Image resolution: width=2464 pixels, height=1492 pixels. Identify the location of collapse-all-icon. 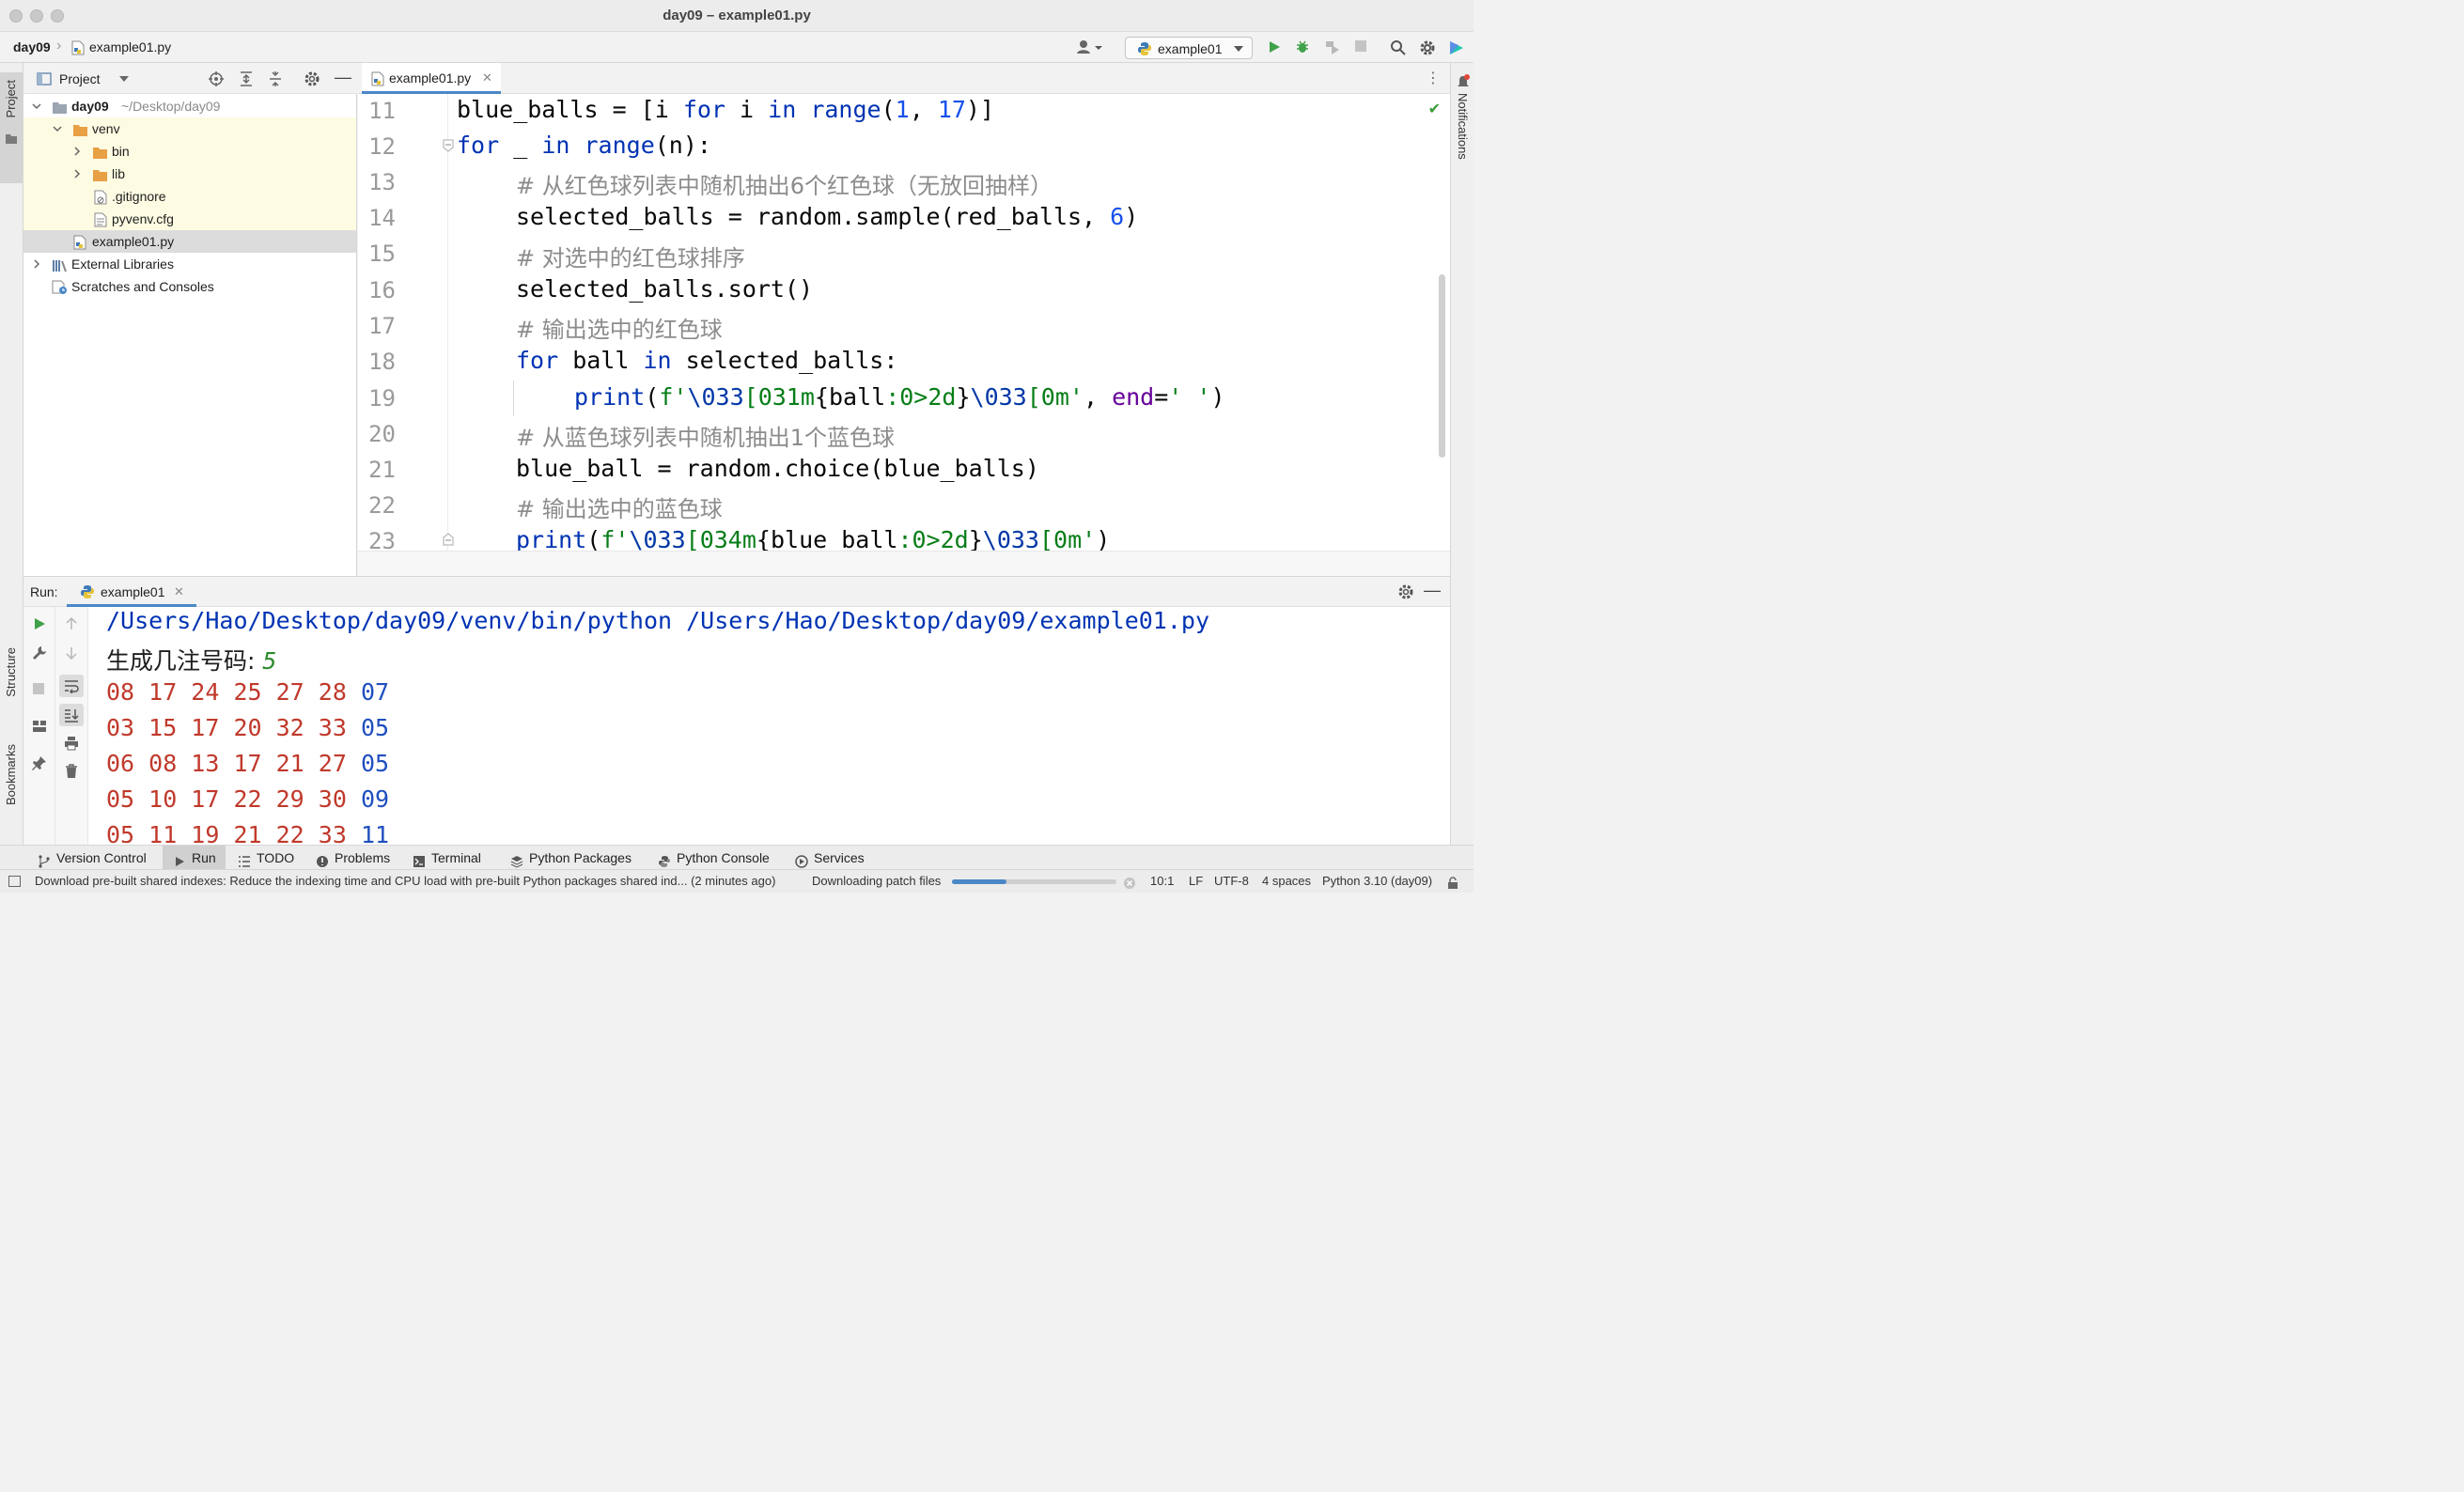
(275, 80).